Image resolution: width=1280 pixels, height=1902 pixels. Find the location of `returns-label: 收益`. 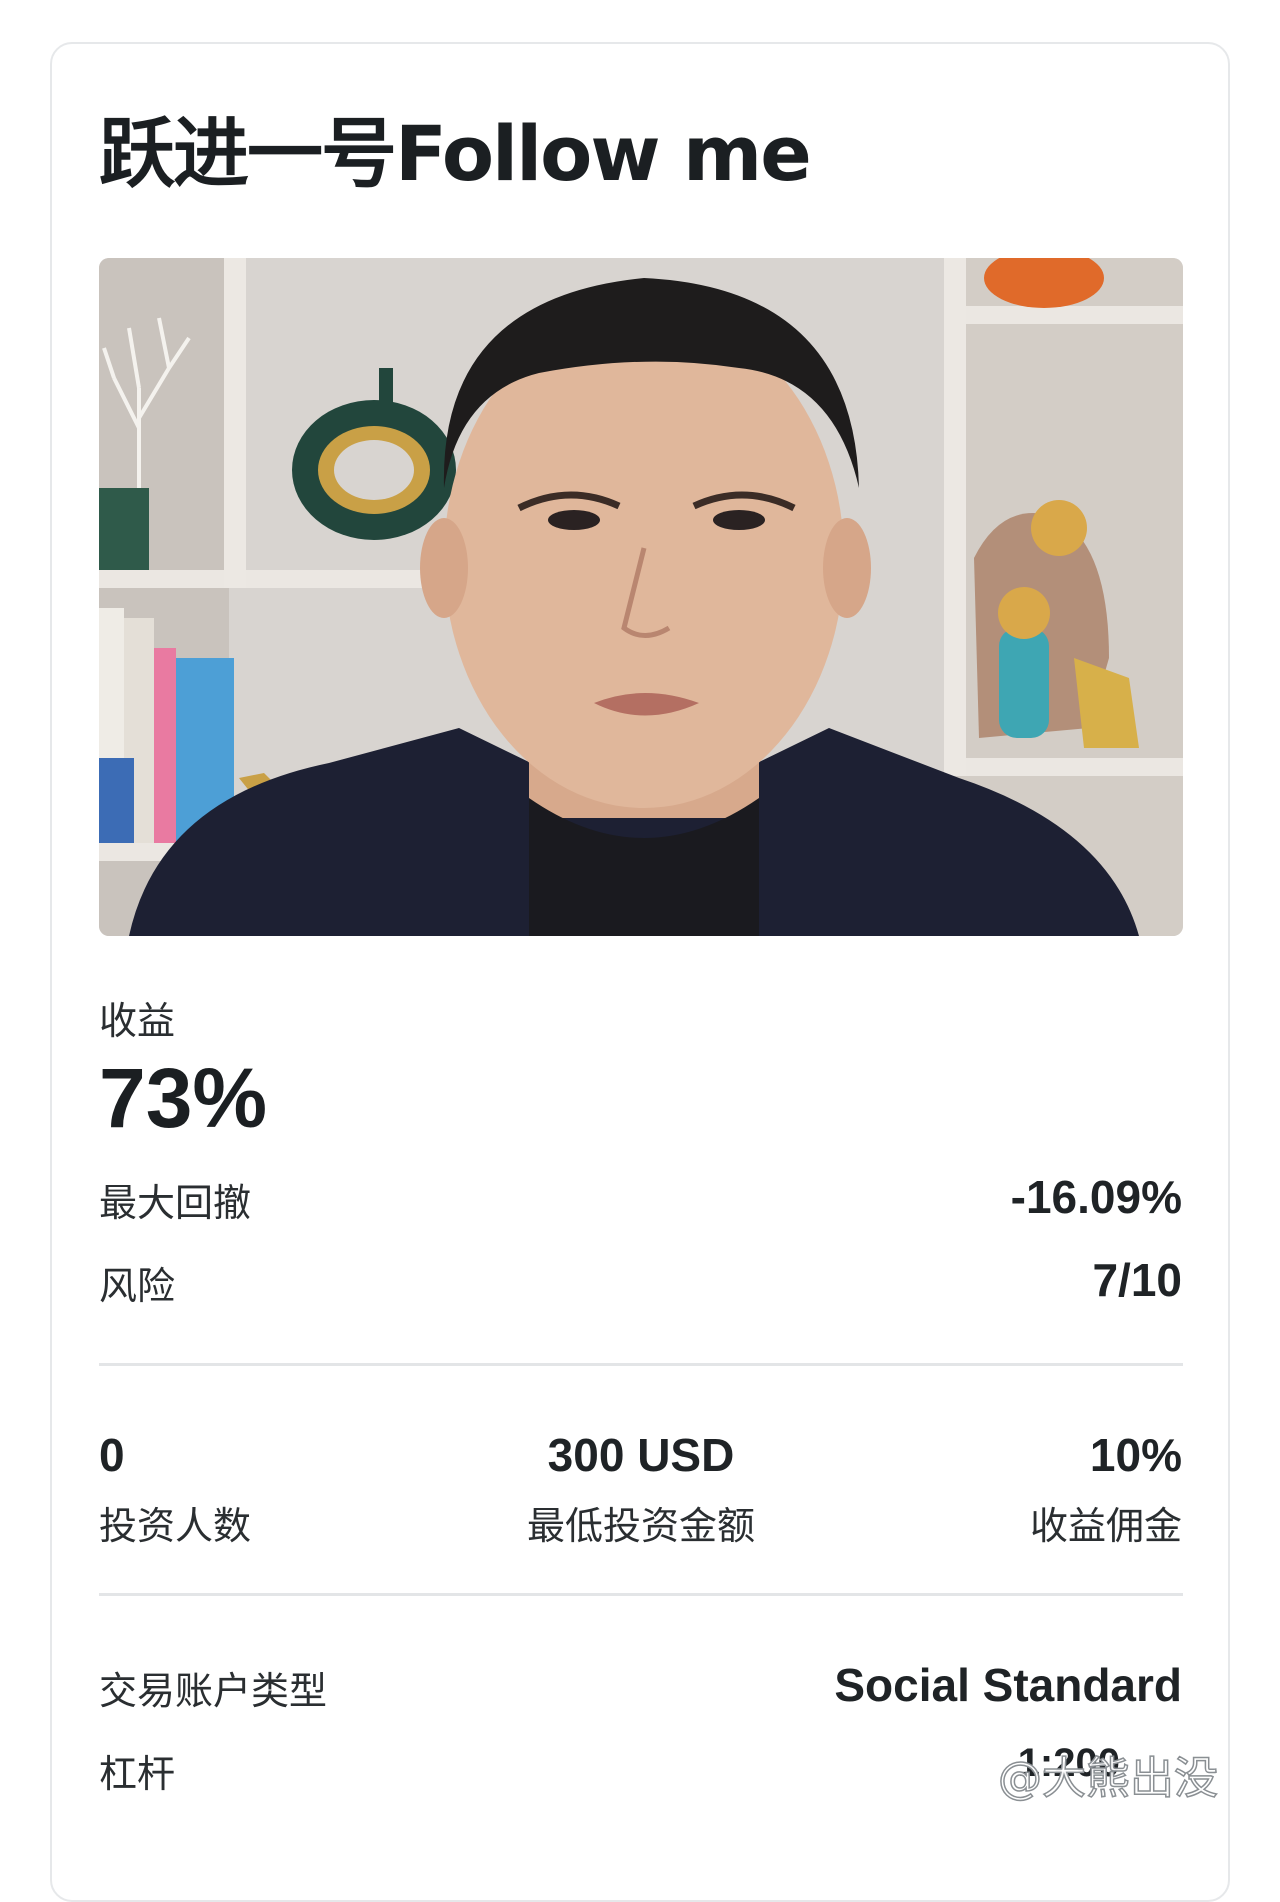

returns-label: 收益 is located at coordinates (137, 1021).